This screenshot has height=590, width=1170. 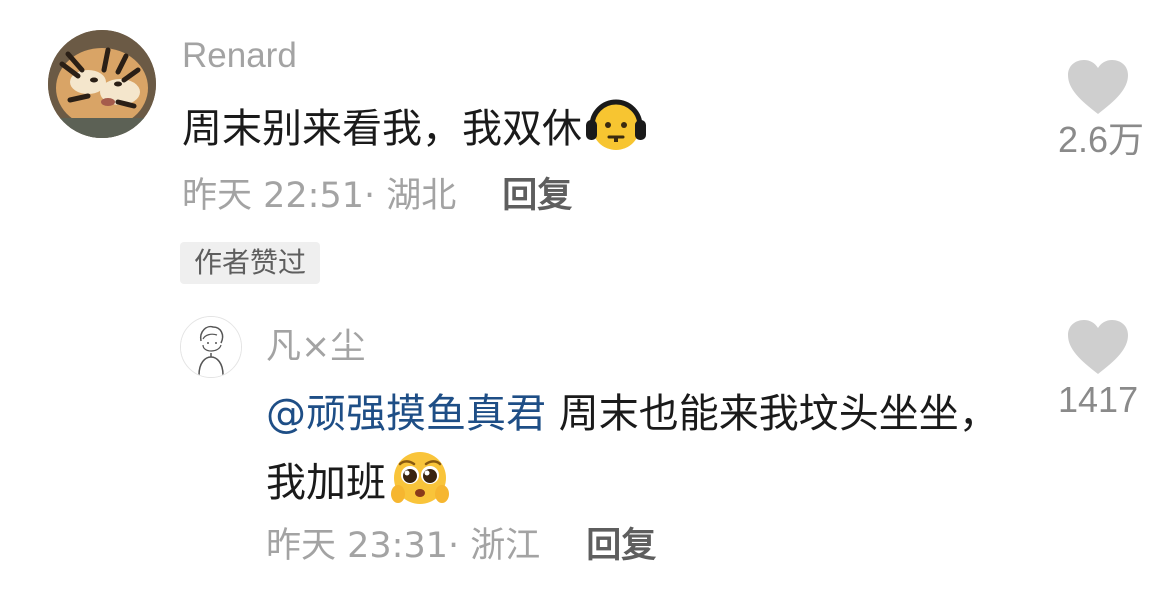 I want to click on comment-text: 周末别来看我，我双休, so click(x=415, y=124).